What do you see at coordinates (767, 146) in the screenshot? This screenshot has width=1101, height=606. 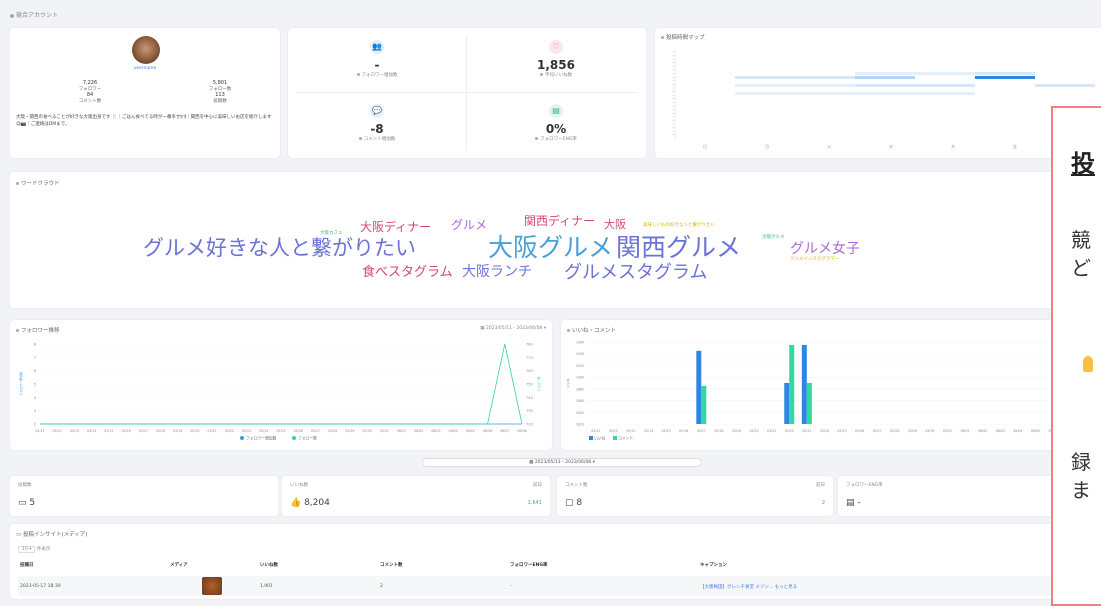 I see `heatmap-day-label: 月` at bounding box center [767, 146].